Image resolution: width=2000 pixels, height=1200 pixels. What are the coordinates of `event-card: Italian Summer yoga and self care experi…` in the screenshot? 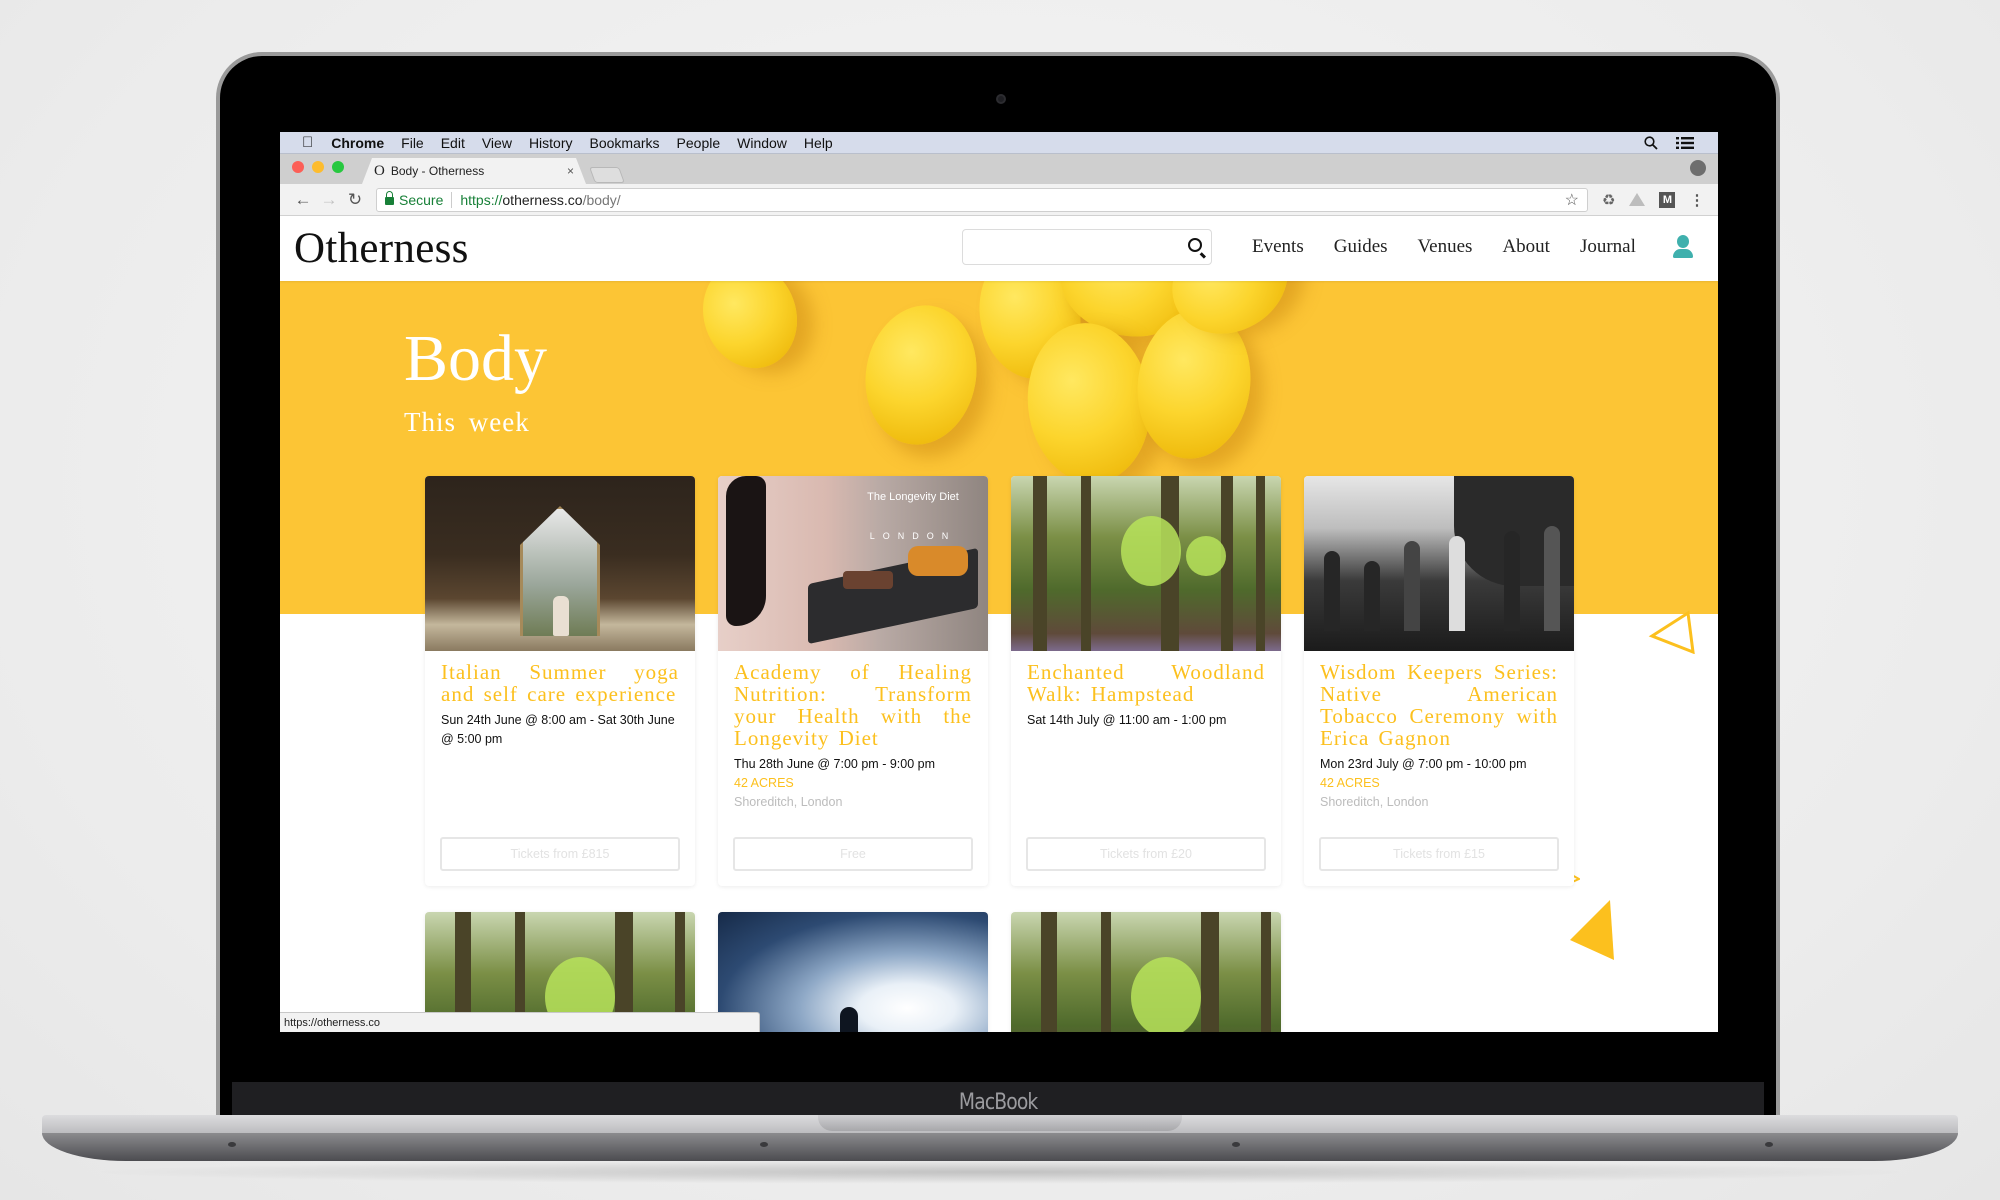 It's located at (560, 681).